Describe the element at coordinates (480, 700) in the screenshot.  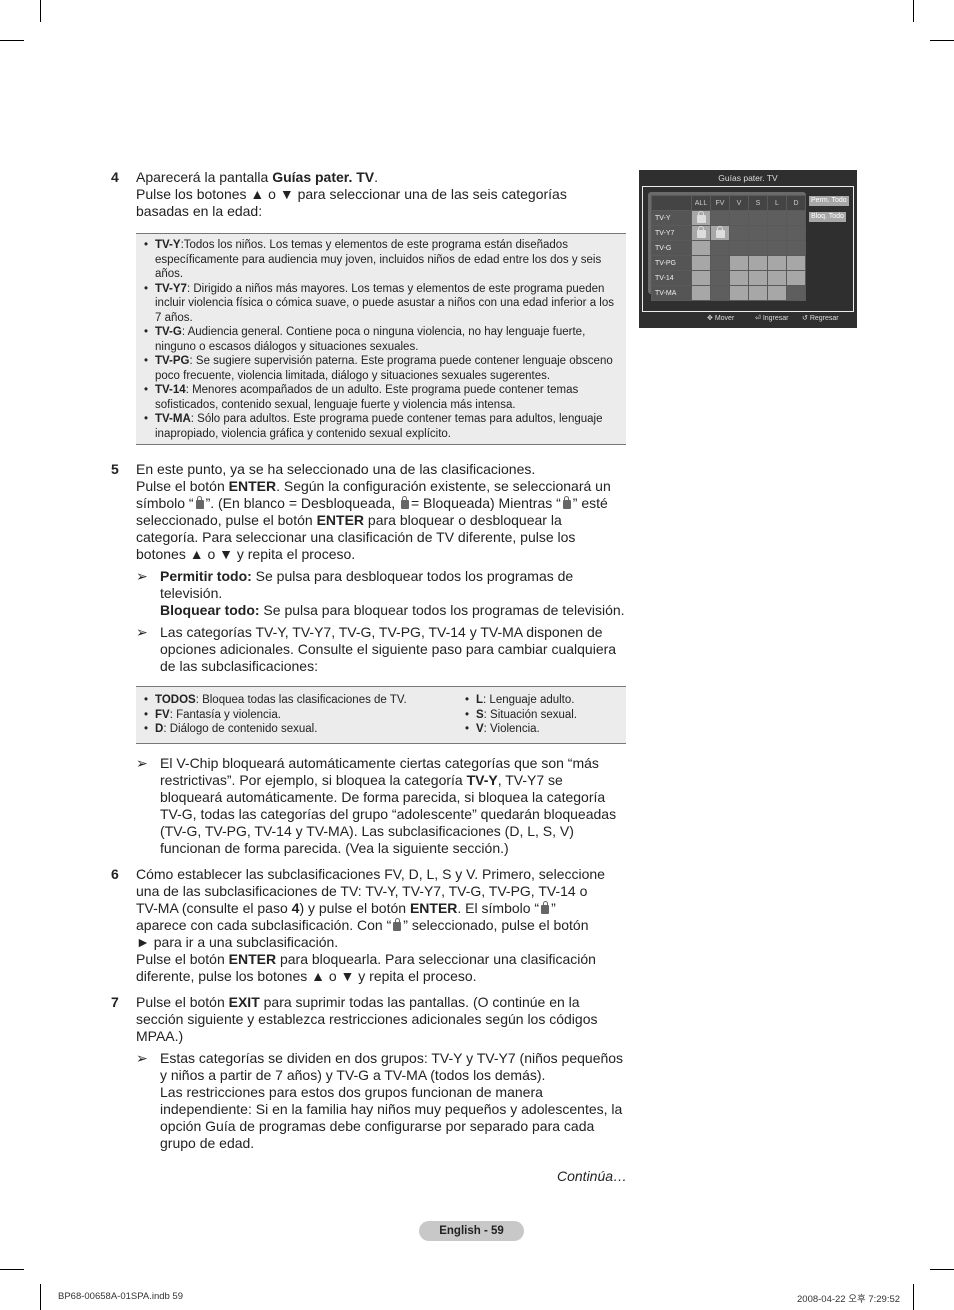
I see `item-term: L` at that location.